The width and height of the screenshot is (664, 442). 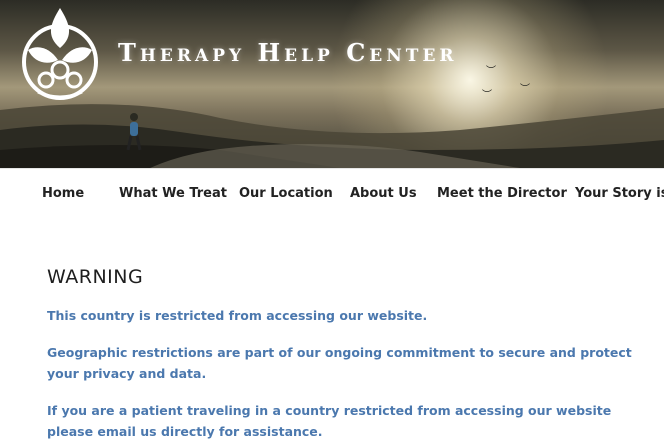 What do you see at coordinates (95, 277) in the screenshot?
I see `warning-heading: WARNING` at bounding box center [95, 277].